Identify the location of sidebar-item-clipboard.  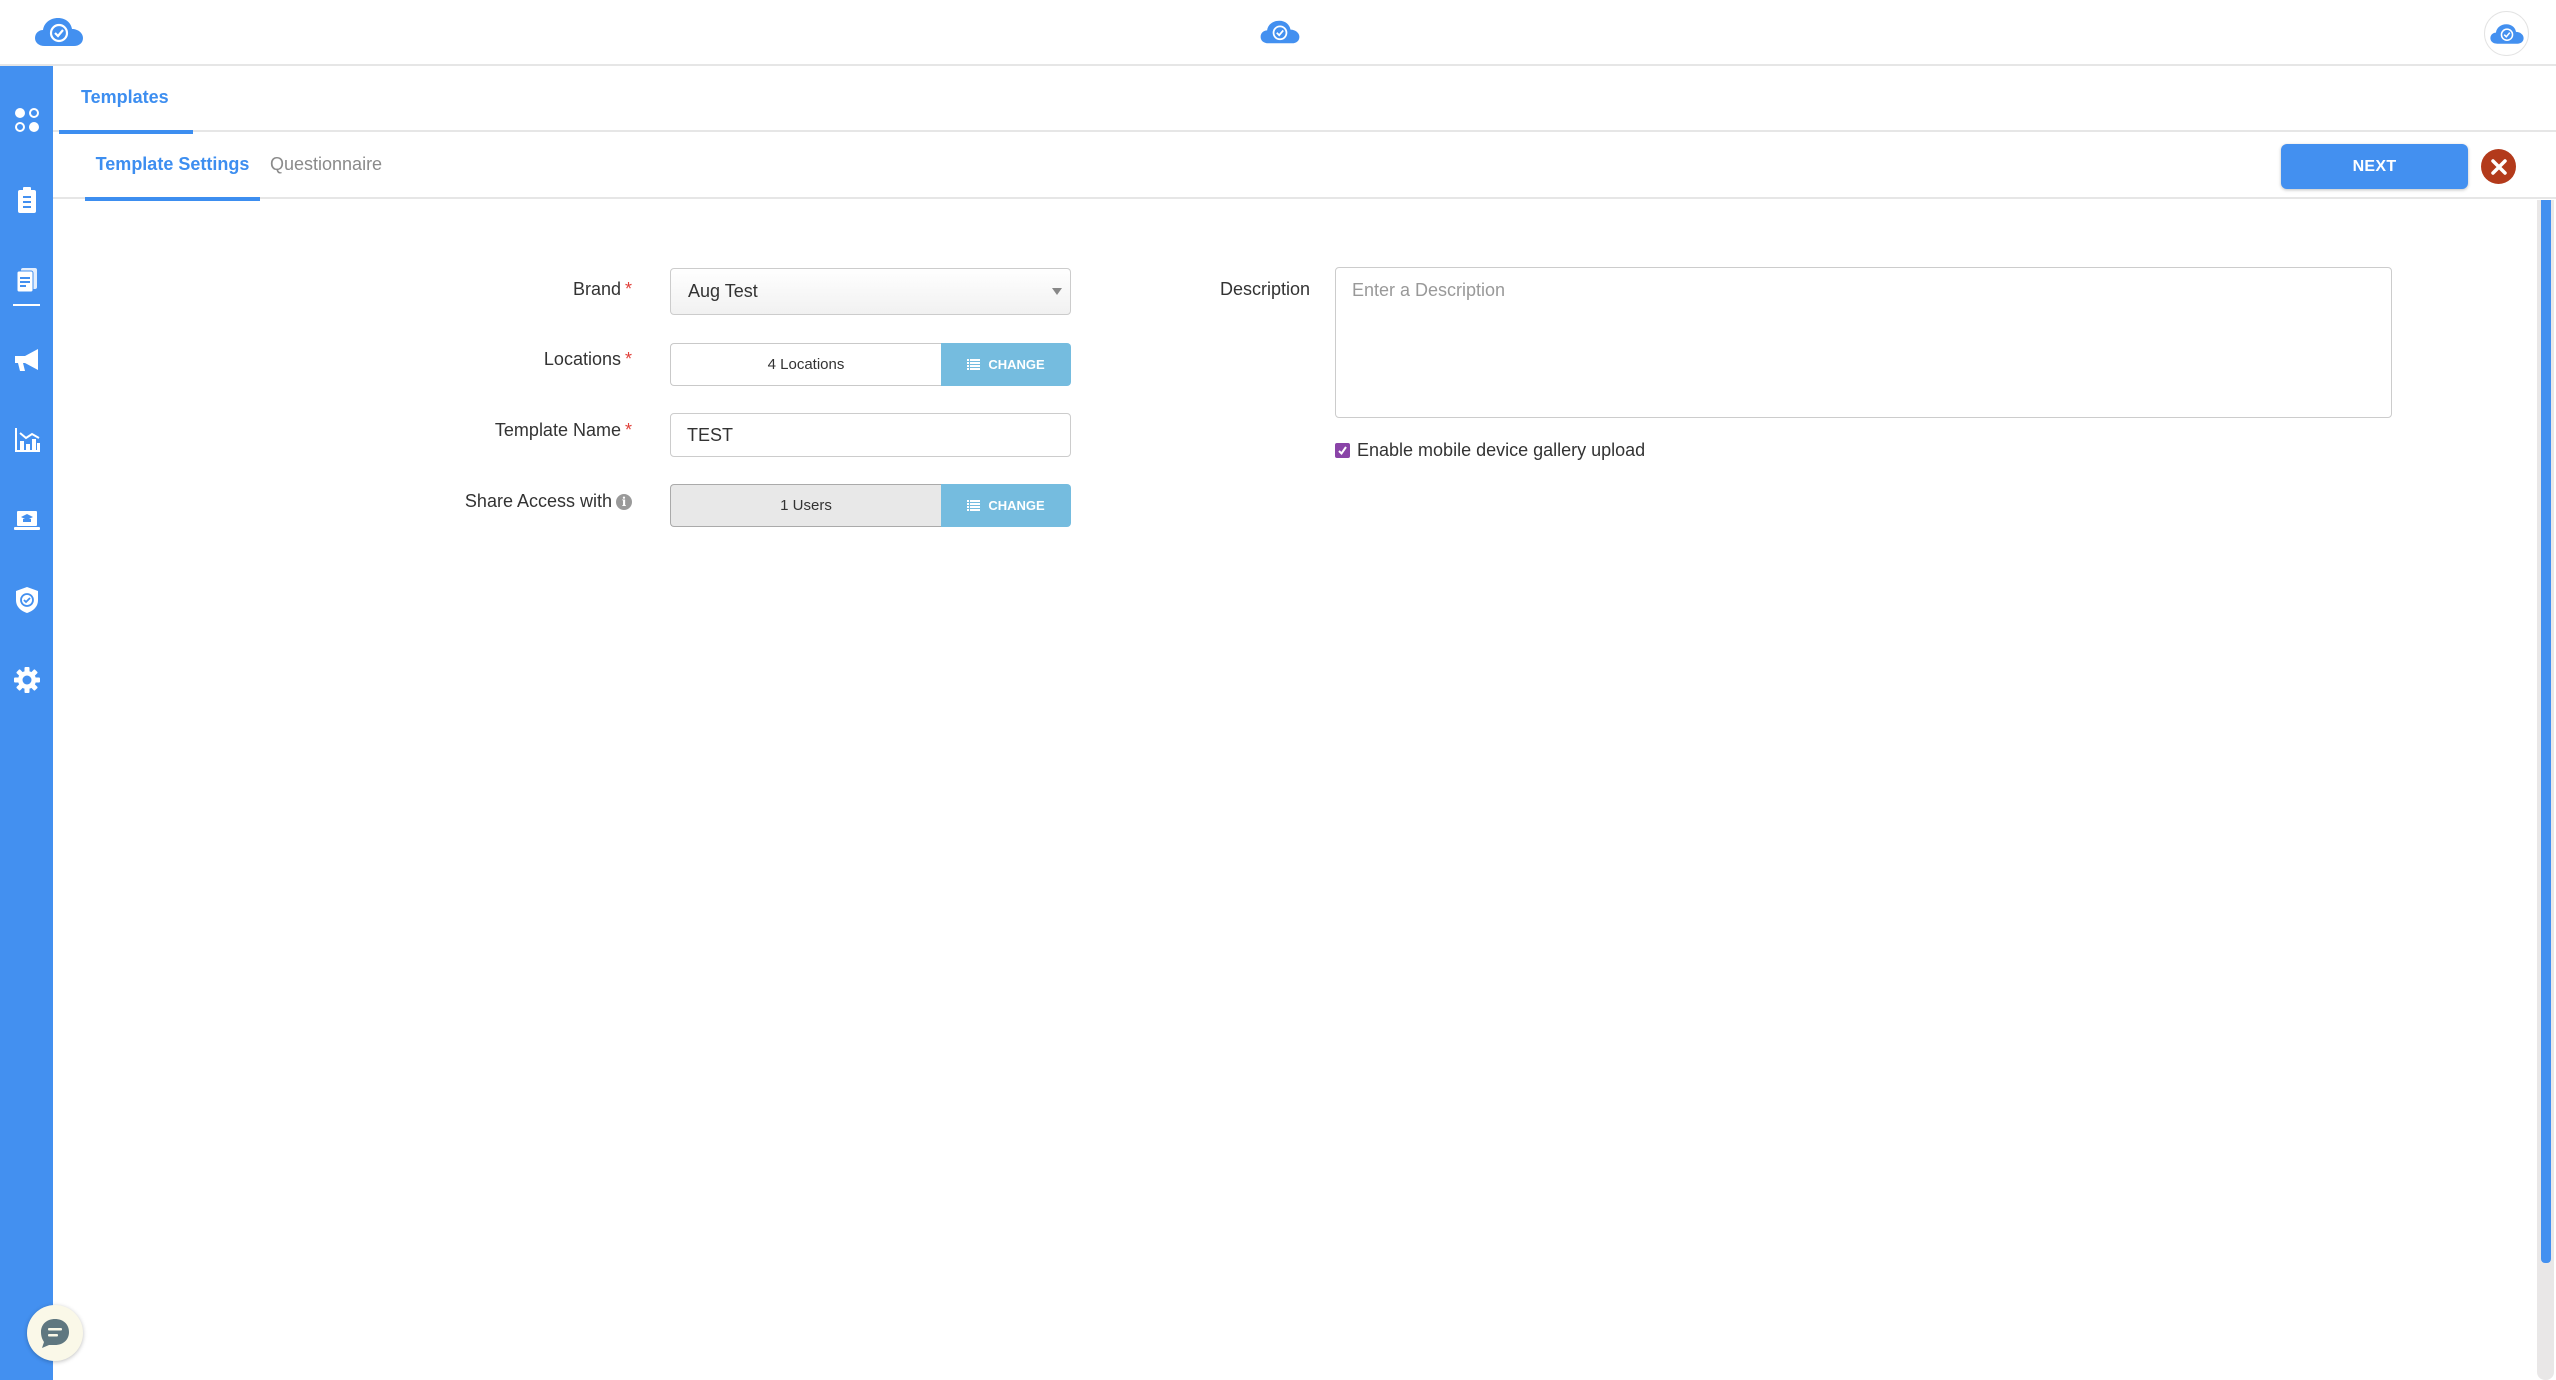
(26, 200).